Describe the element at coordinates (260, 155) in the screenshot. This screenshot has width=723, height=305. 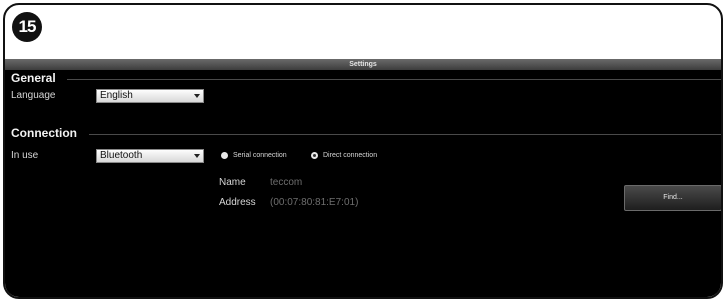
I see `radio-serial-label: Serial connection` at that location.